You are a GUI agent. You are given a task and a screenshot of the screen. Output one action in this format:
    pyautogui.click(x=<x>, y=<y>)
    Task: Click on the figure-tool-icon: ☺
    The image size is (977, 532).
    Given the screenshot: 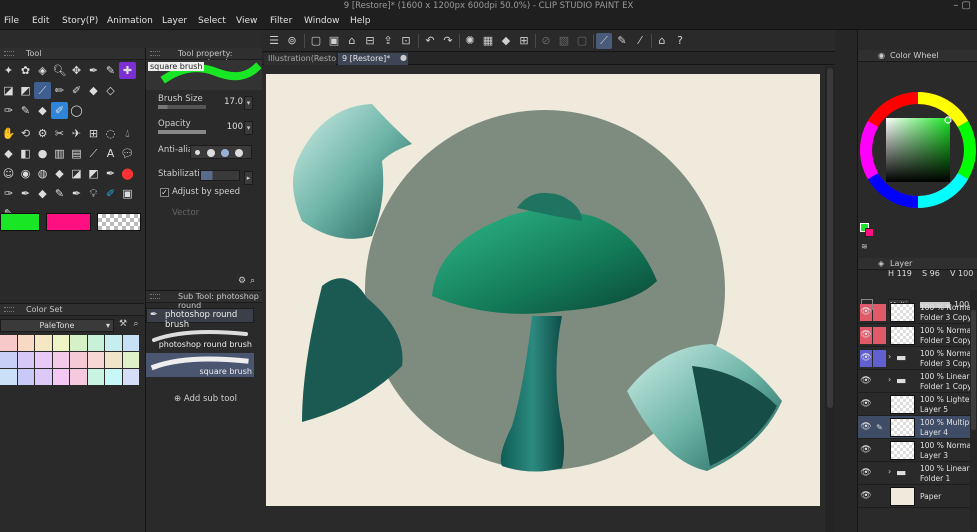 What is the action you would take?
    pyautogui.click(x=8, y=173)
    